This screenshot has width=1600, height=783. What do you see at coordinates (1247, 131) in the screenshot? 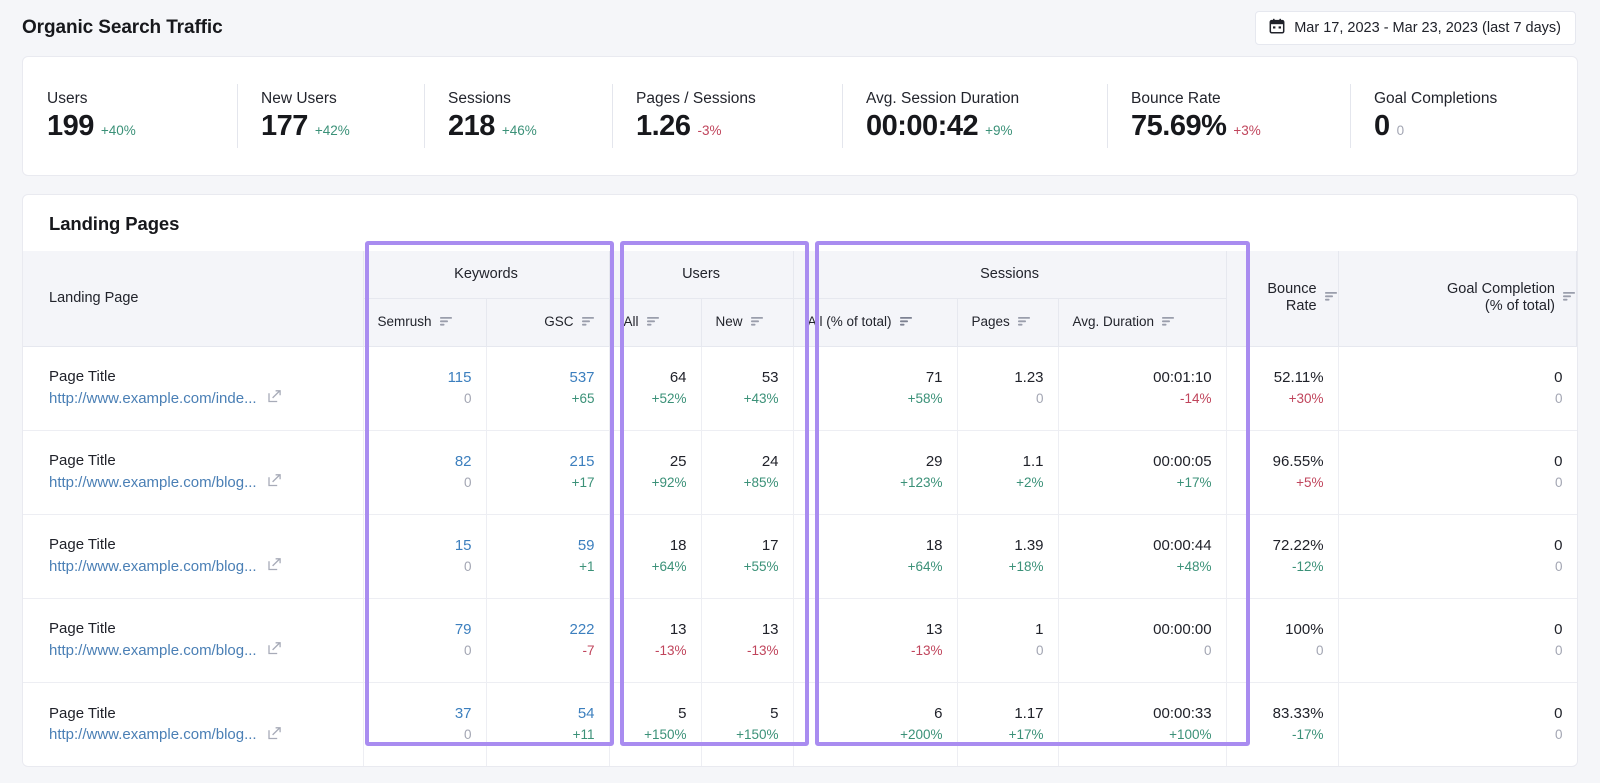
I see `kpi-delta: +3%` at bounding box center [1247, 131].